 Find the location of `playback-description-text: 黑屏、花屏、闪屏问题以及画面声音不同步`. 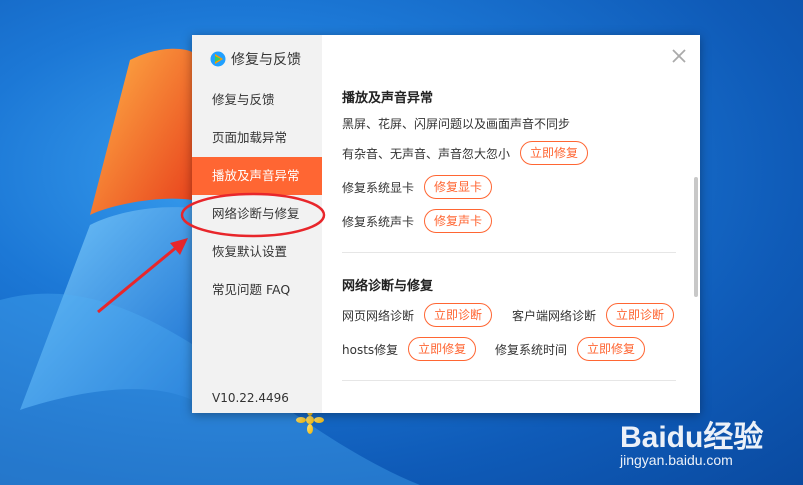

playback-description-text: 黑屏、花屏、闪屏问题以及画面声音不同步 is located at coordinates (456, 124).